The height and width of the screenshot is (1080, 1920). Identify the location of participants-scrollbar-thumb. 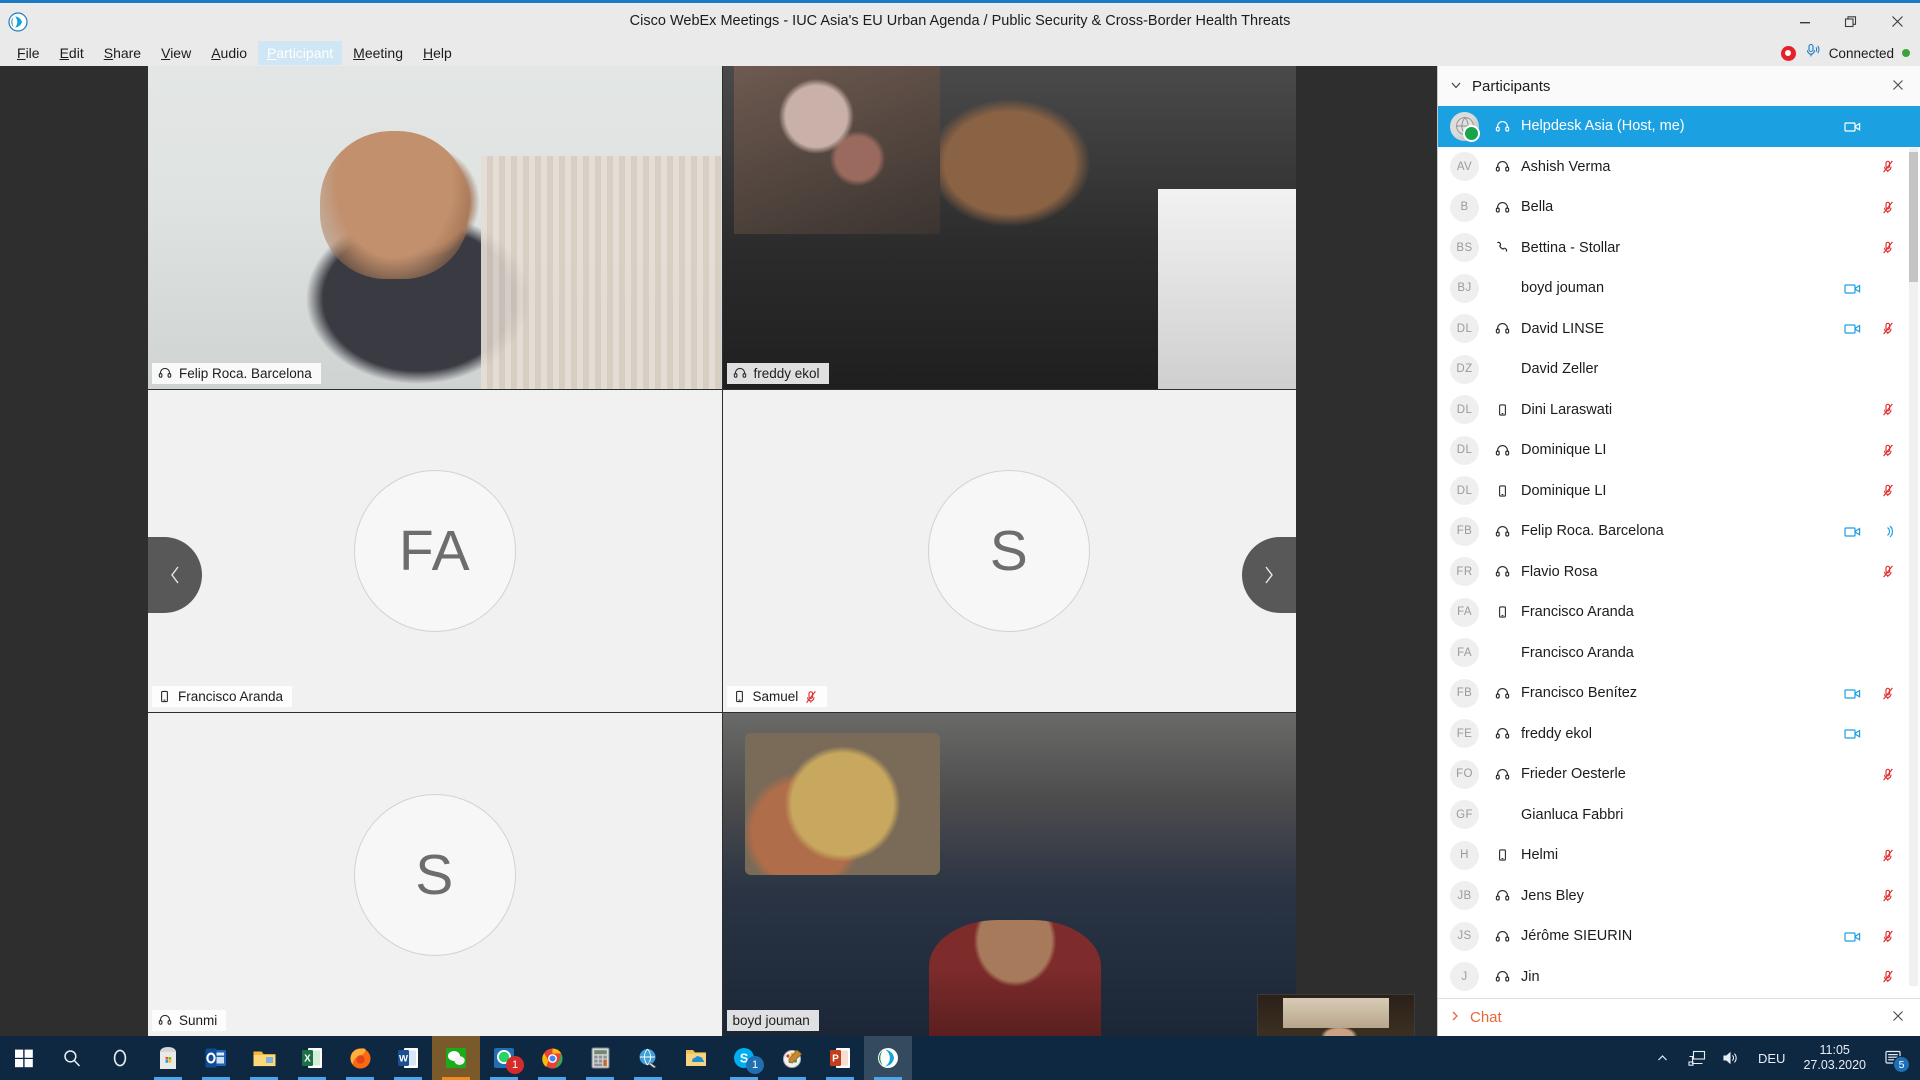
(1913, 217).